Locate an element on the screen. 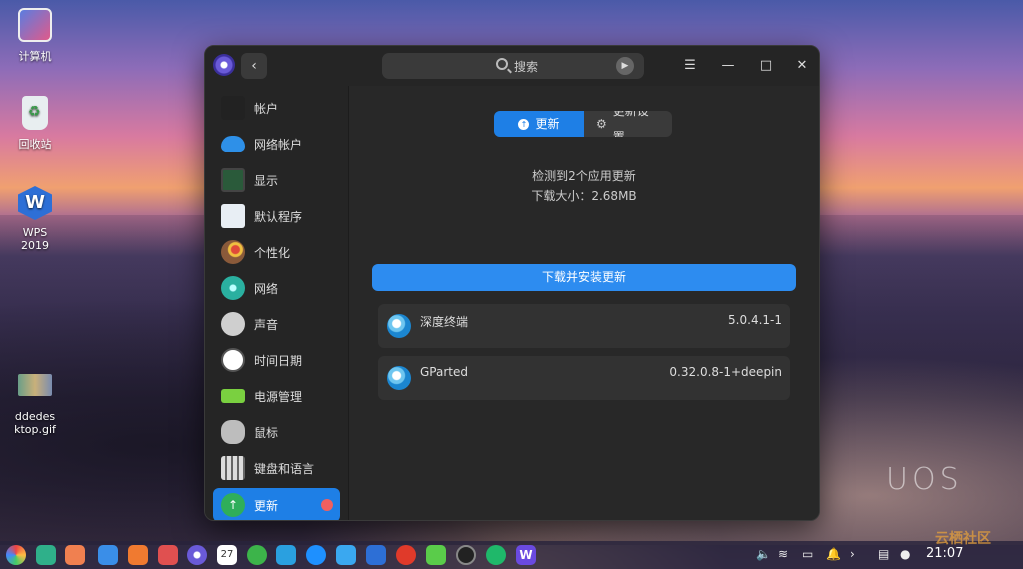 The image size is (1023, 569). minimize-button: — is located at coordinates (728, 66).